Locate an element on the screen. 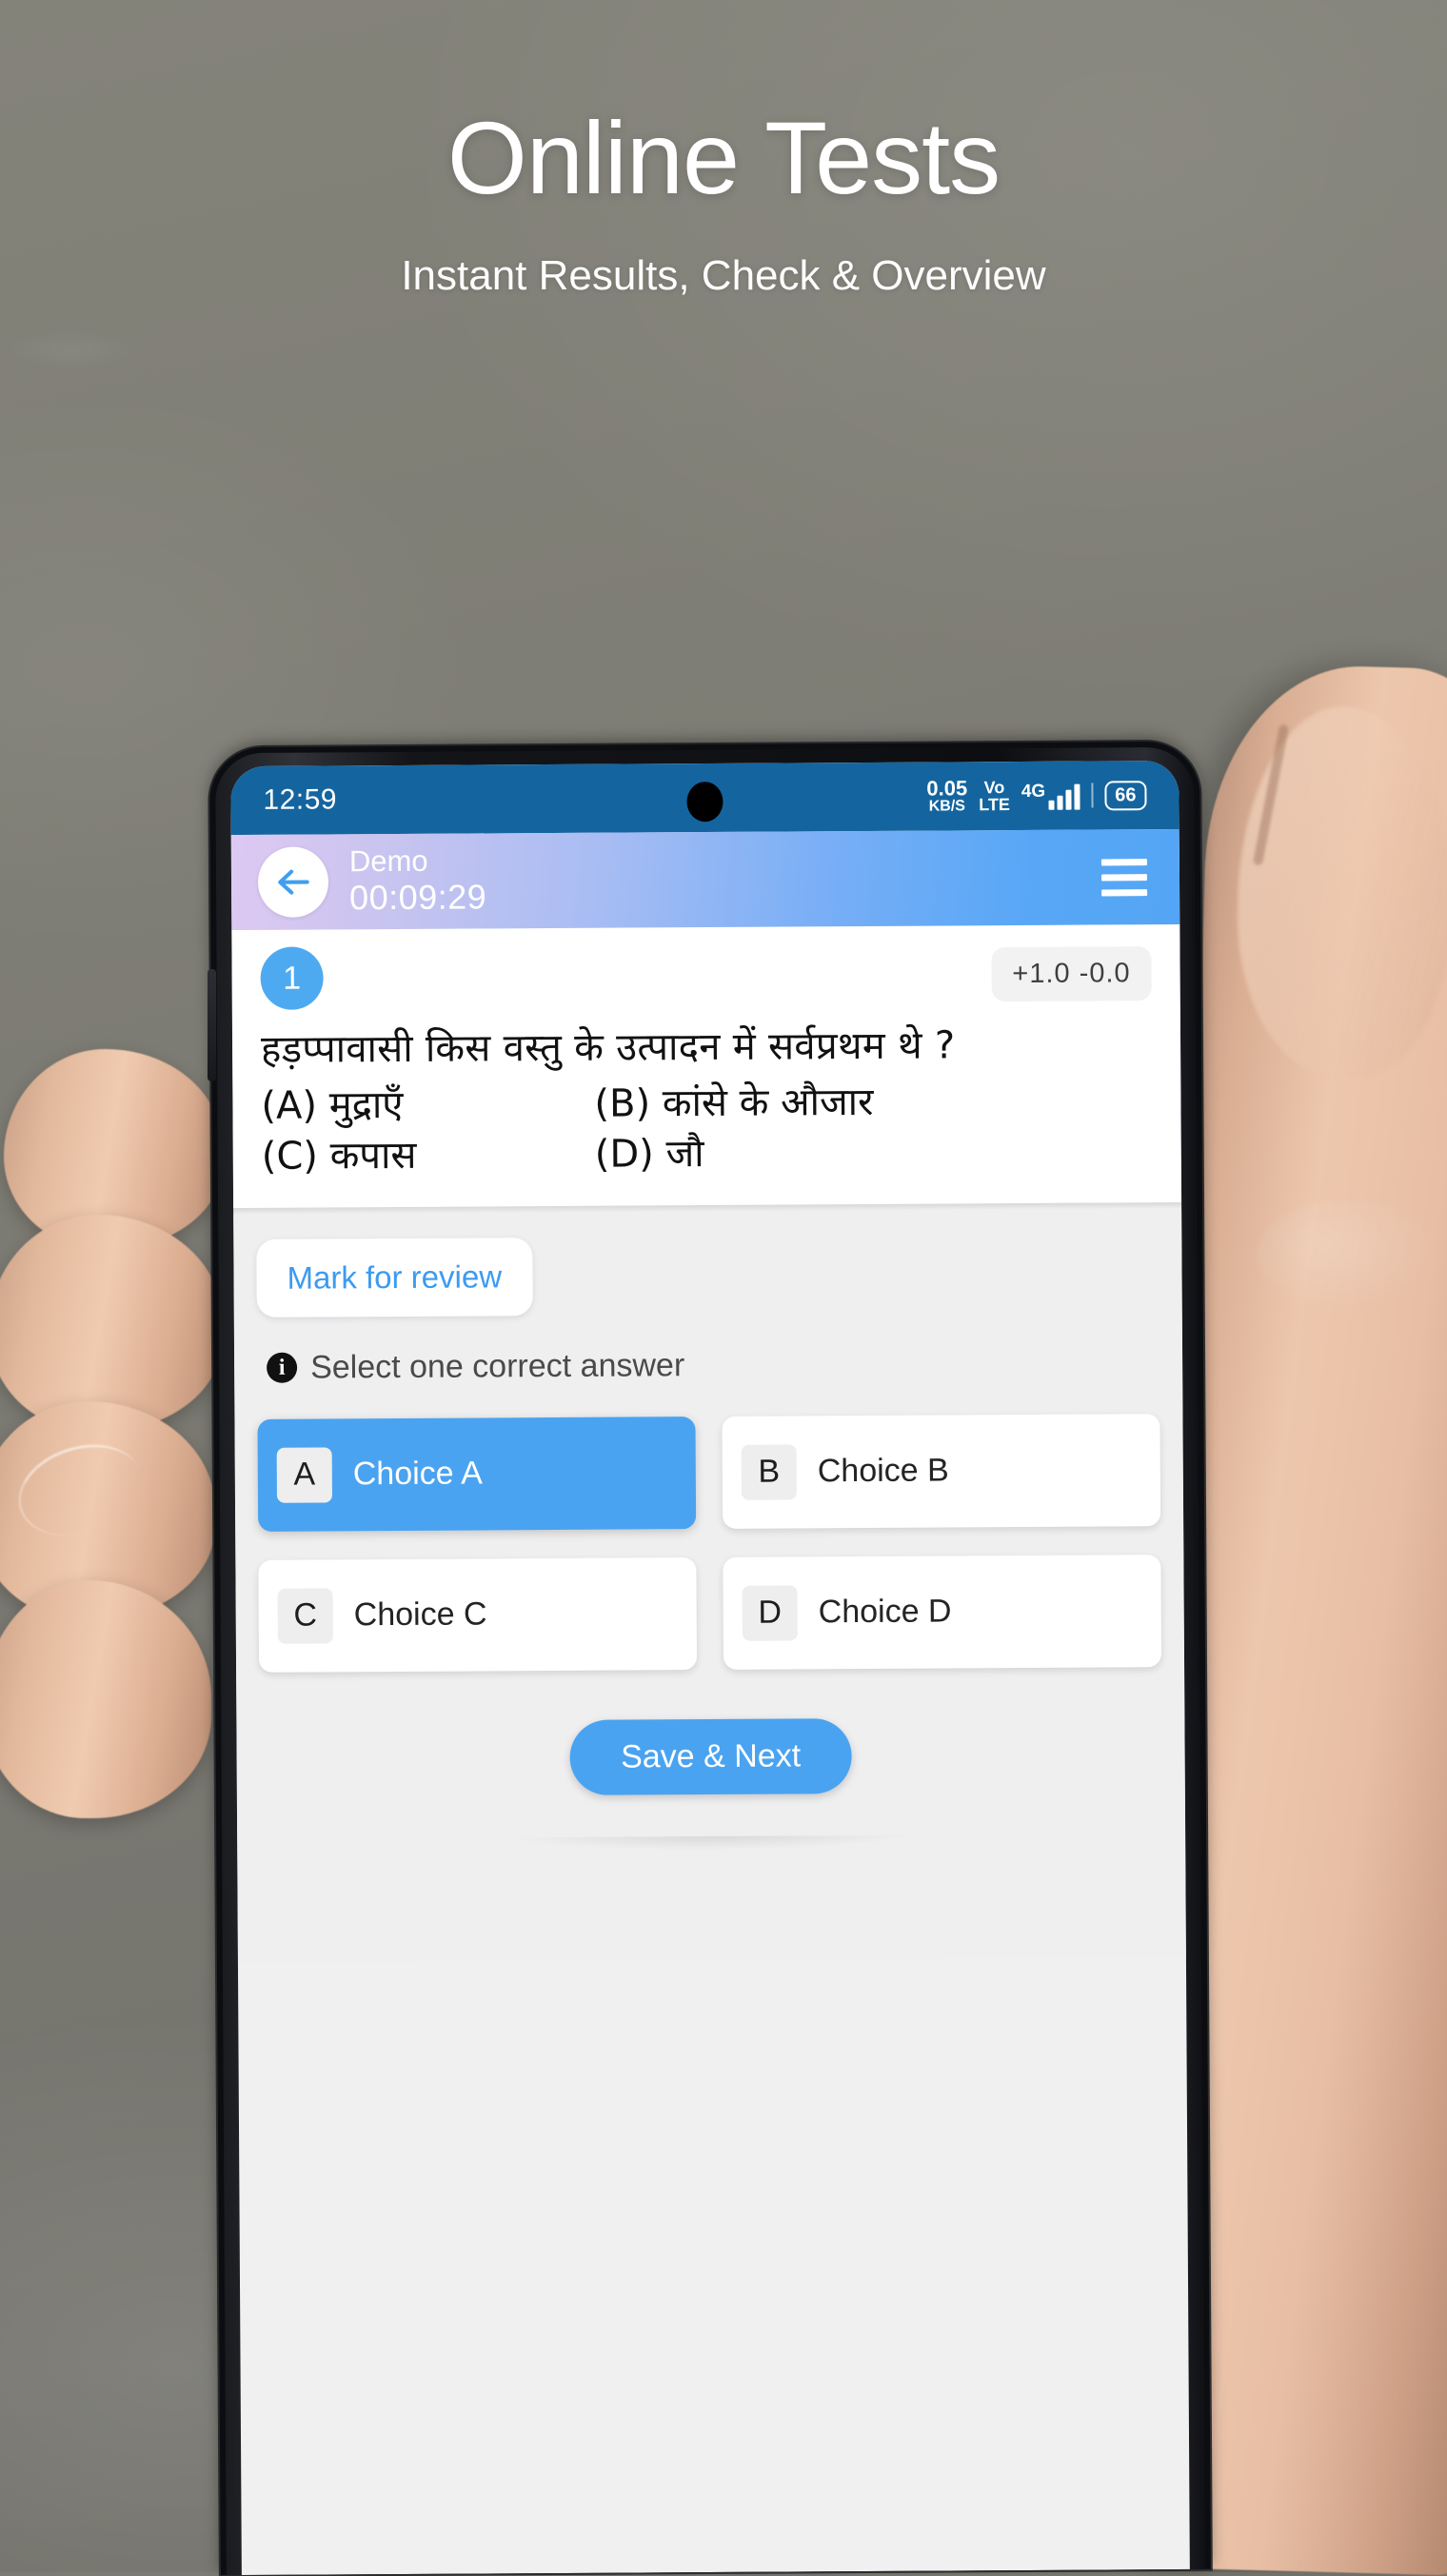 Image resolution: width=1447 pixels, height=2576 pixels. choice-label-b: Choice B is located at coordinates (883, 1471).